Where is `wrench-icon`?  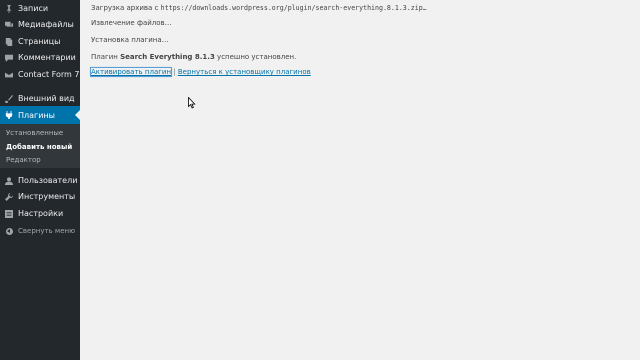 wrench-icon is located at coordinates (9, 196).